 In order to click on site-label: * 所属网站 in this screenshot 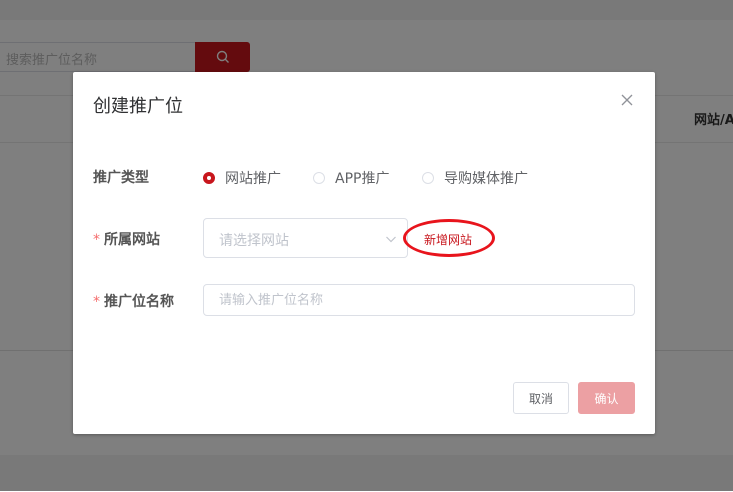, I will do `click(126, 239)`.